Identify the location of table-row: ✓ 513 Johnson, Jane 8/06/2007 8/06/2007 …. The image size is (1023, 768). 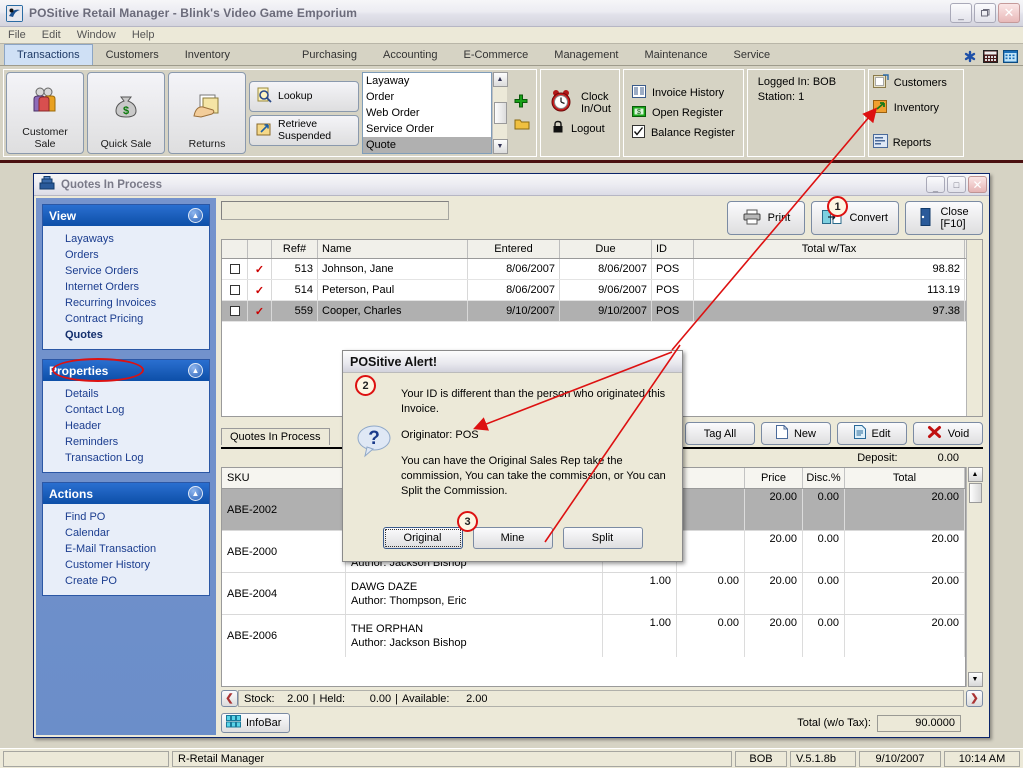
(602, 269).